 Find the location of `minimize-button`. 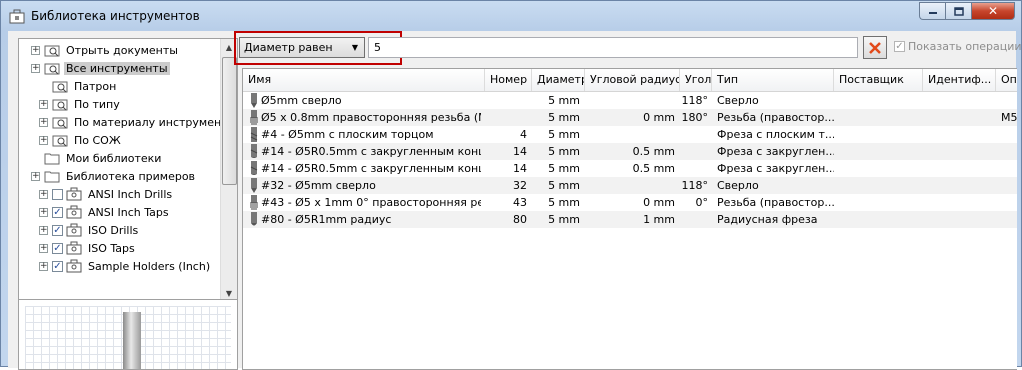

minimize-button is located at coordinates (932, 11).